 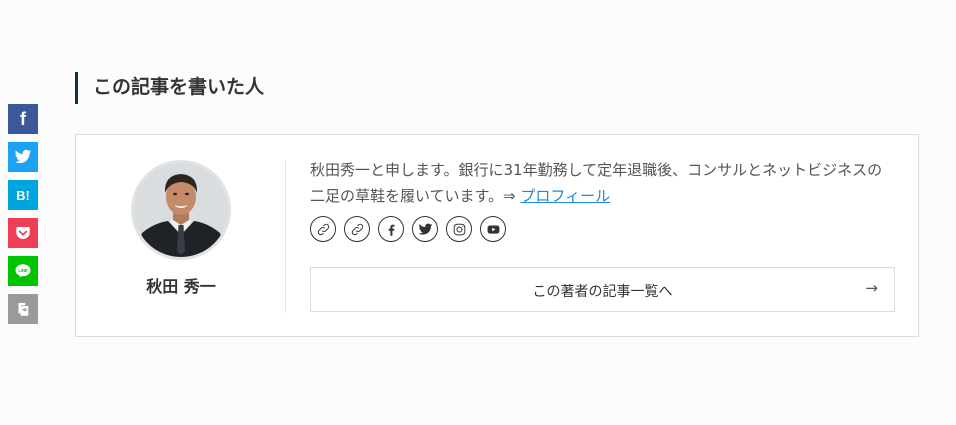 I want to click on facebook-icon: f, so click(x=23, y=118).